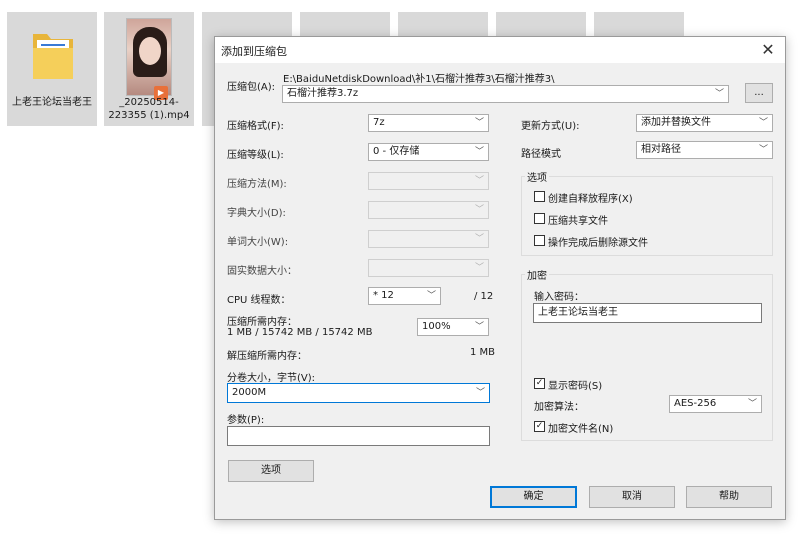  I want to click on solid-select: ﹀, so click(428, 268).